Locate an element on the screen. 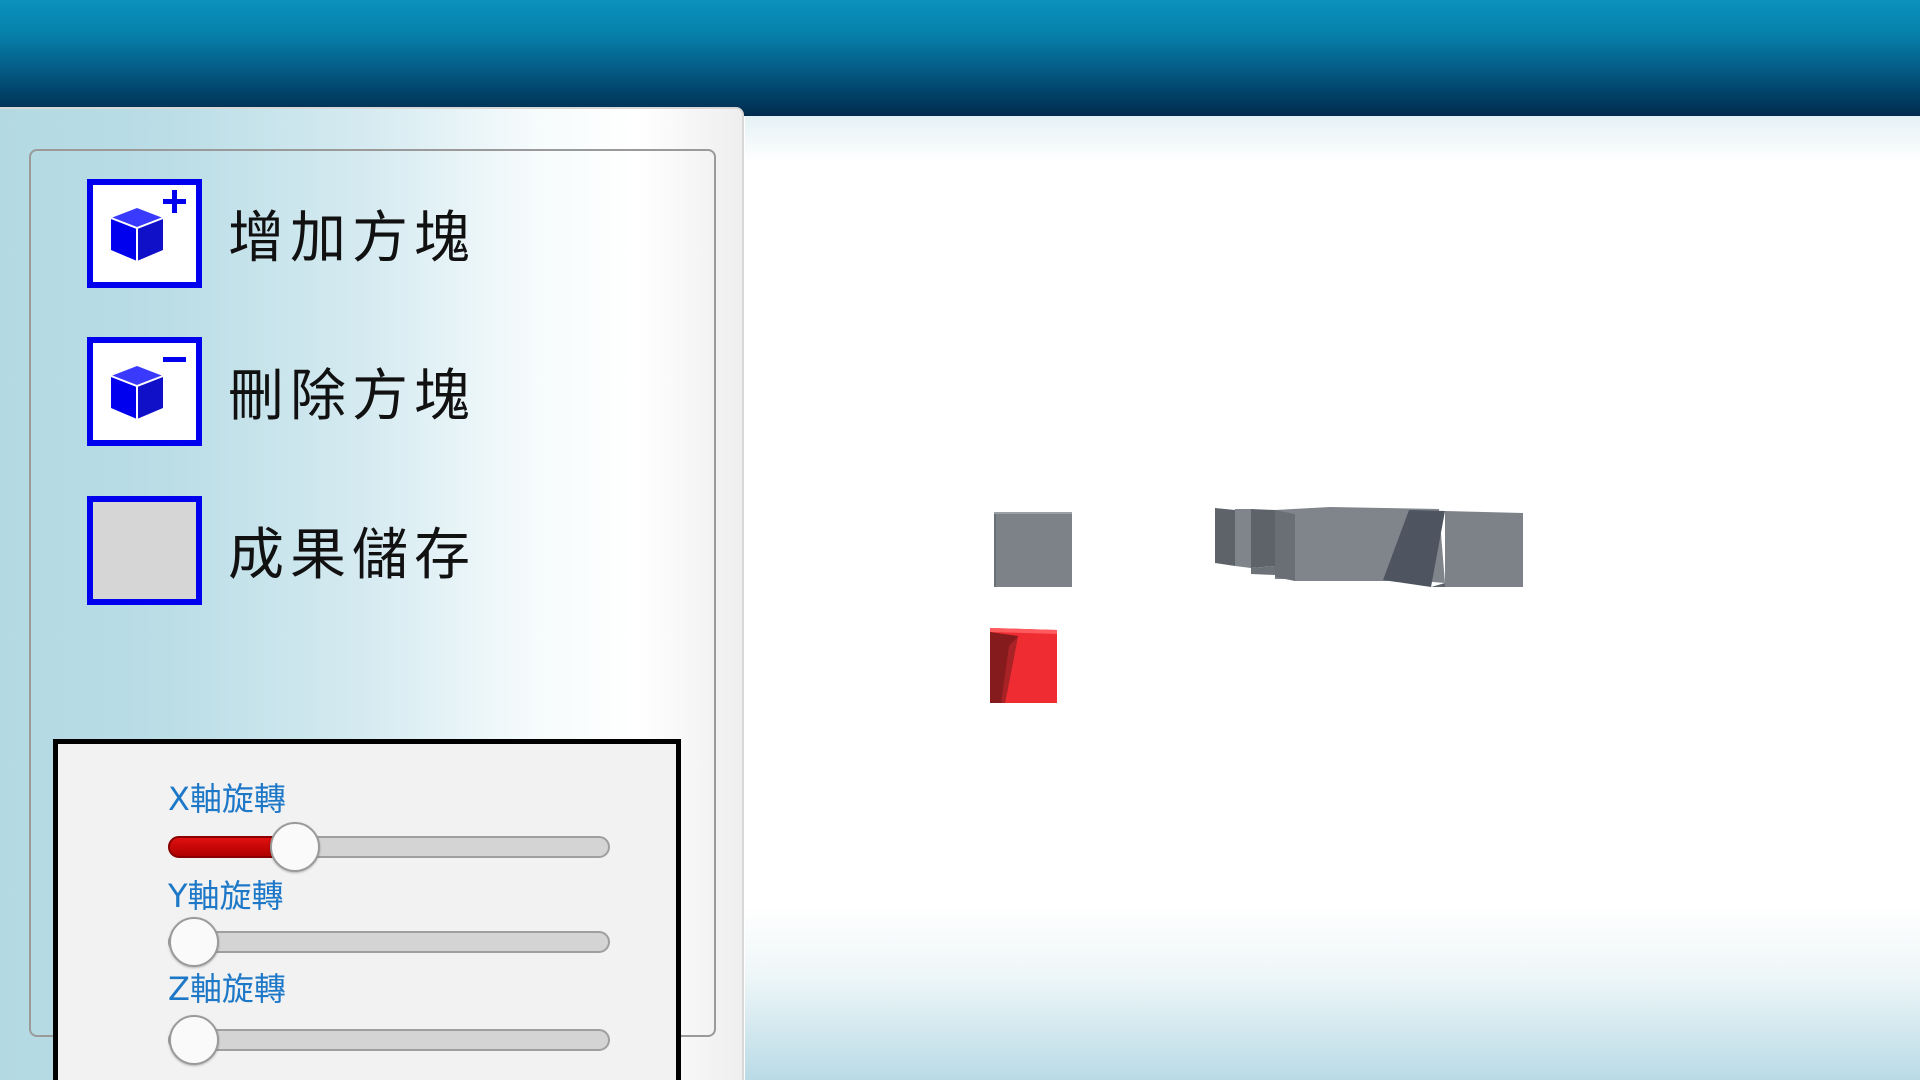  y-rotation-label: Y軸旋轉 is located at coordinates (226, 896).